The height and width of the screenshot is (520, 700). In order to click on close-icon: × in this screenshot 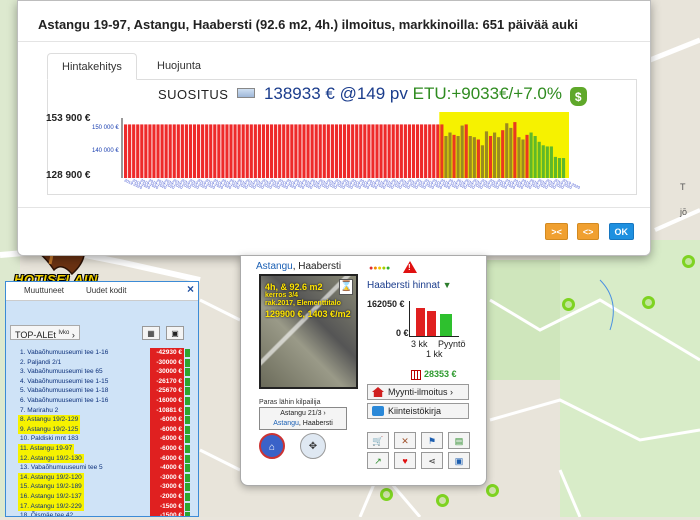, I will do `click(190, 289)`.